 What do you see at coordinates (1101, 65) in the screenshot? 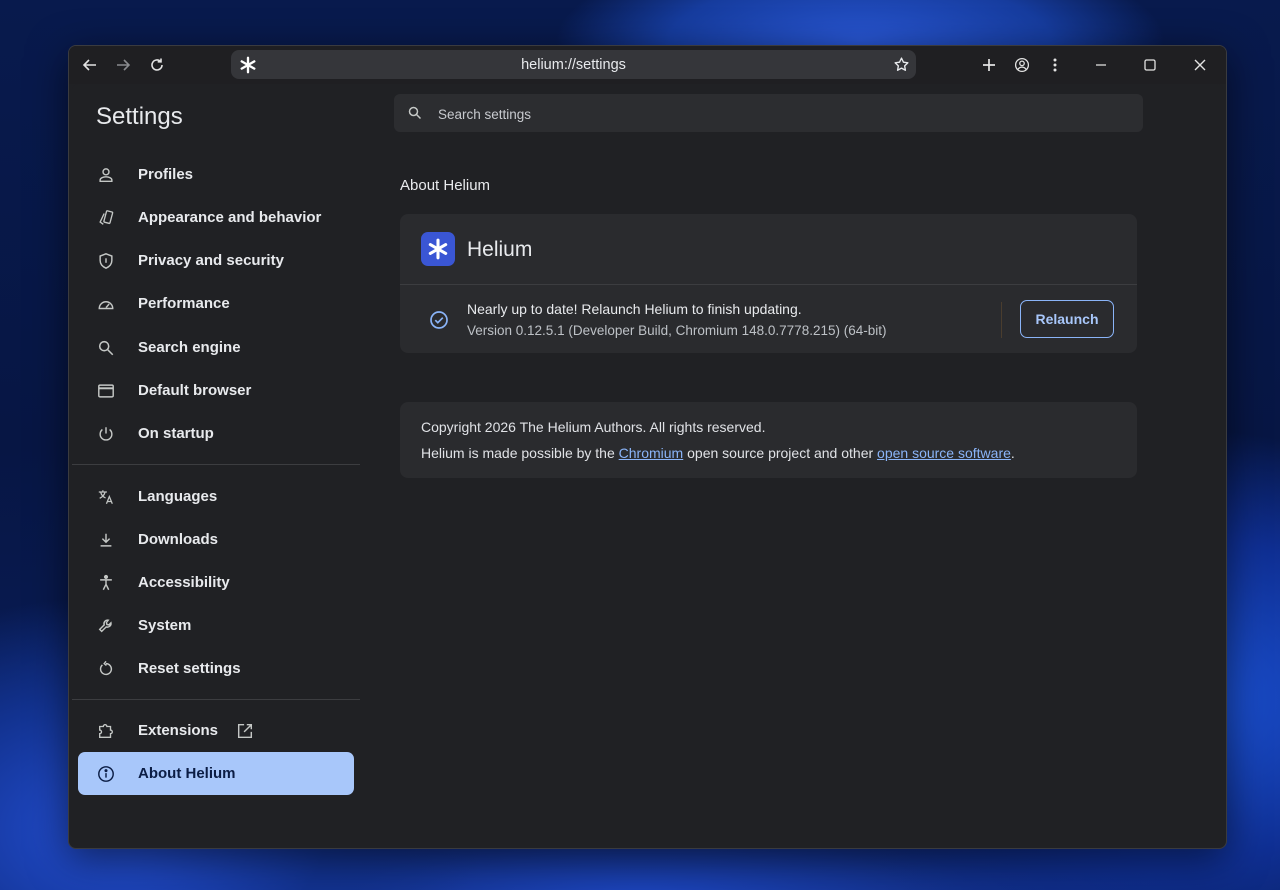
I see `minimize-icon` at bounding box center [1101, 65].